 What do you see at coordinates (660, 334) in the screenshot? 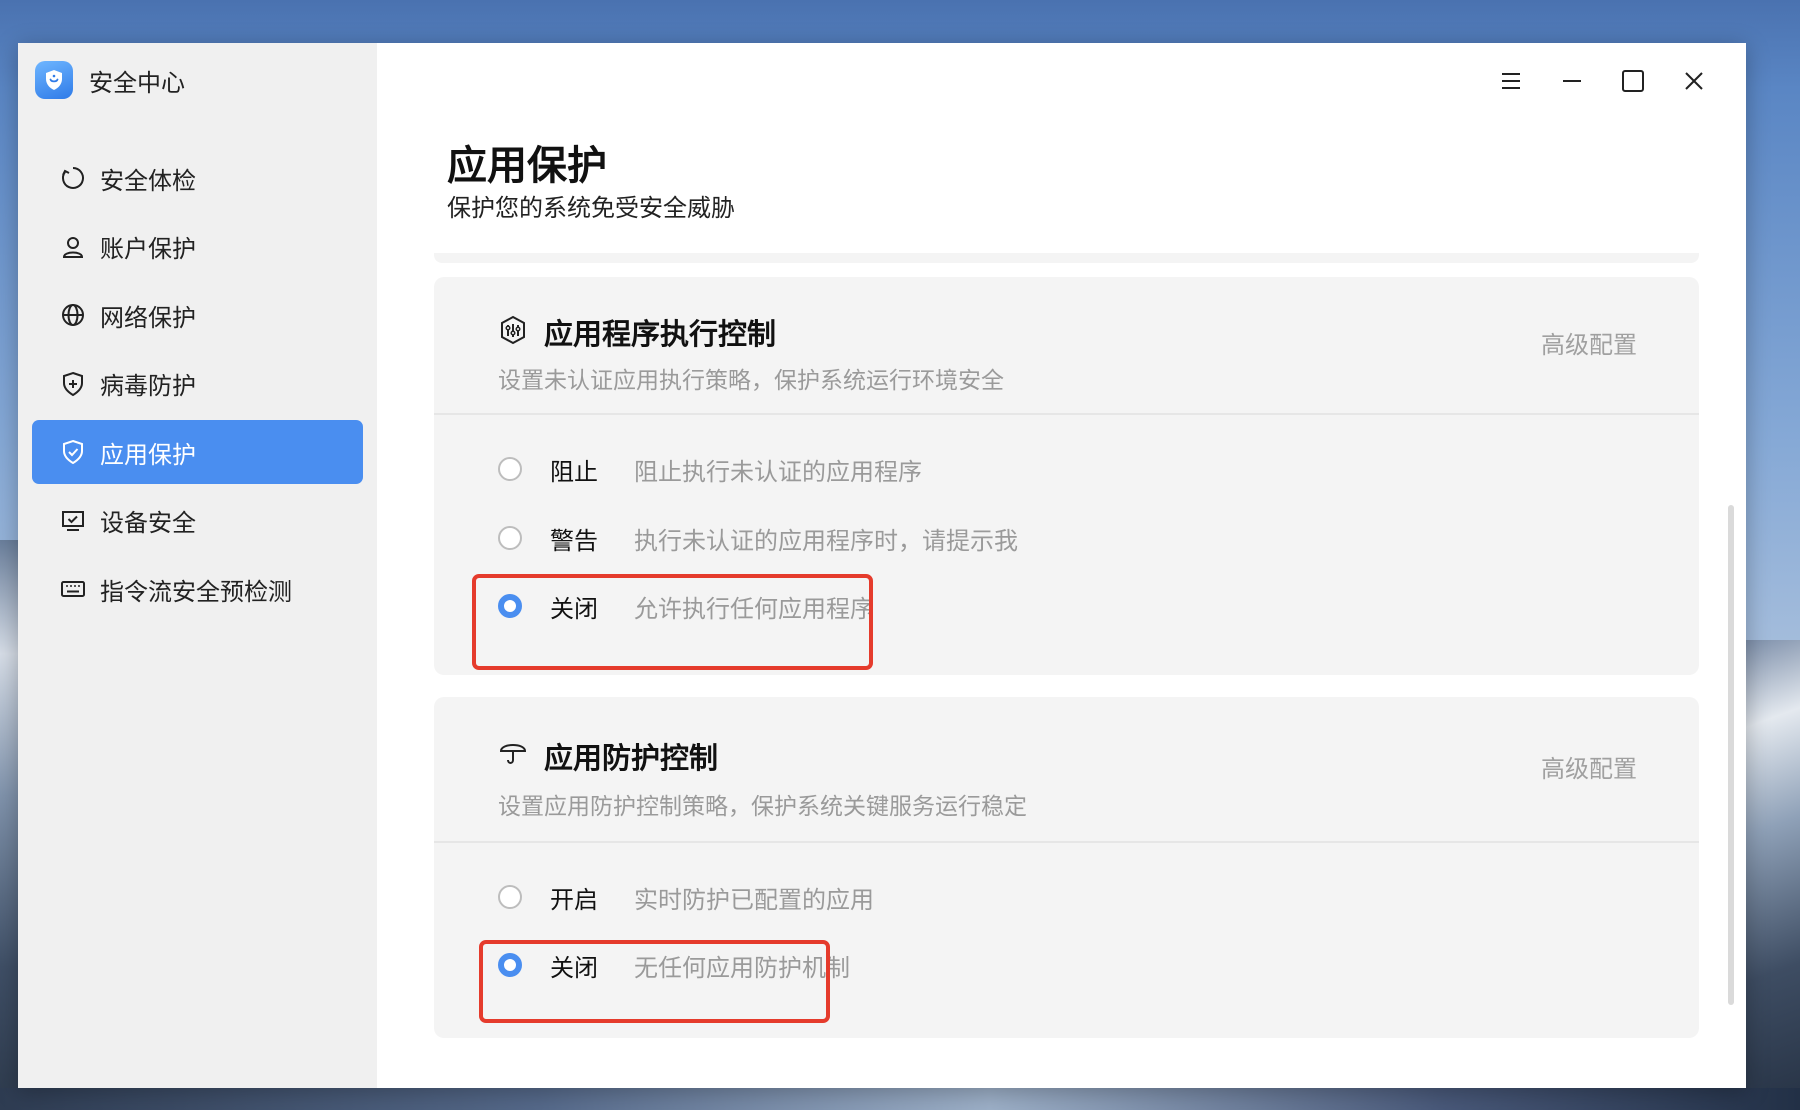
I see `card-title: 应用程序执行控制` at bounding box center [660, 334].